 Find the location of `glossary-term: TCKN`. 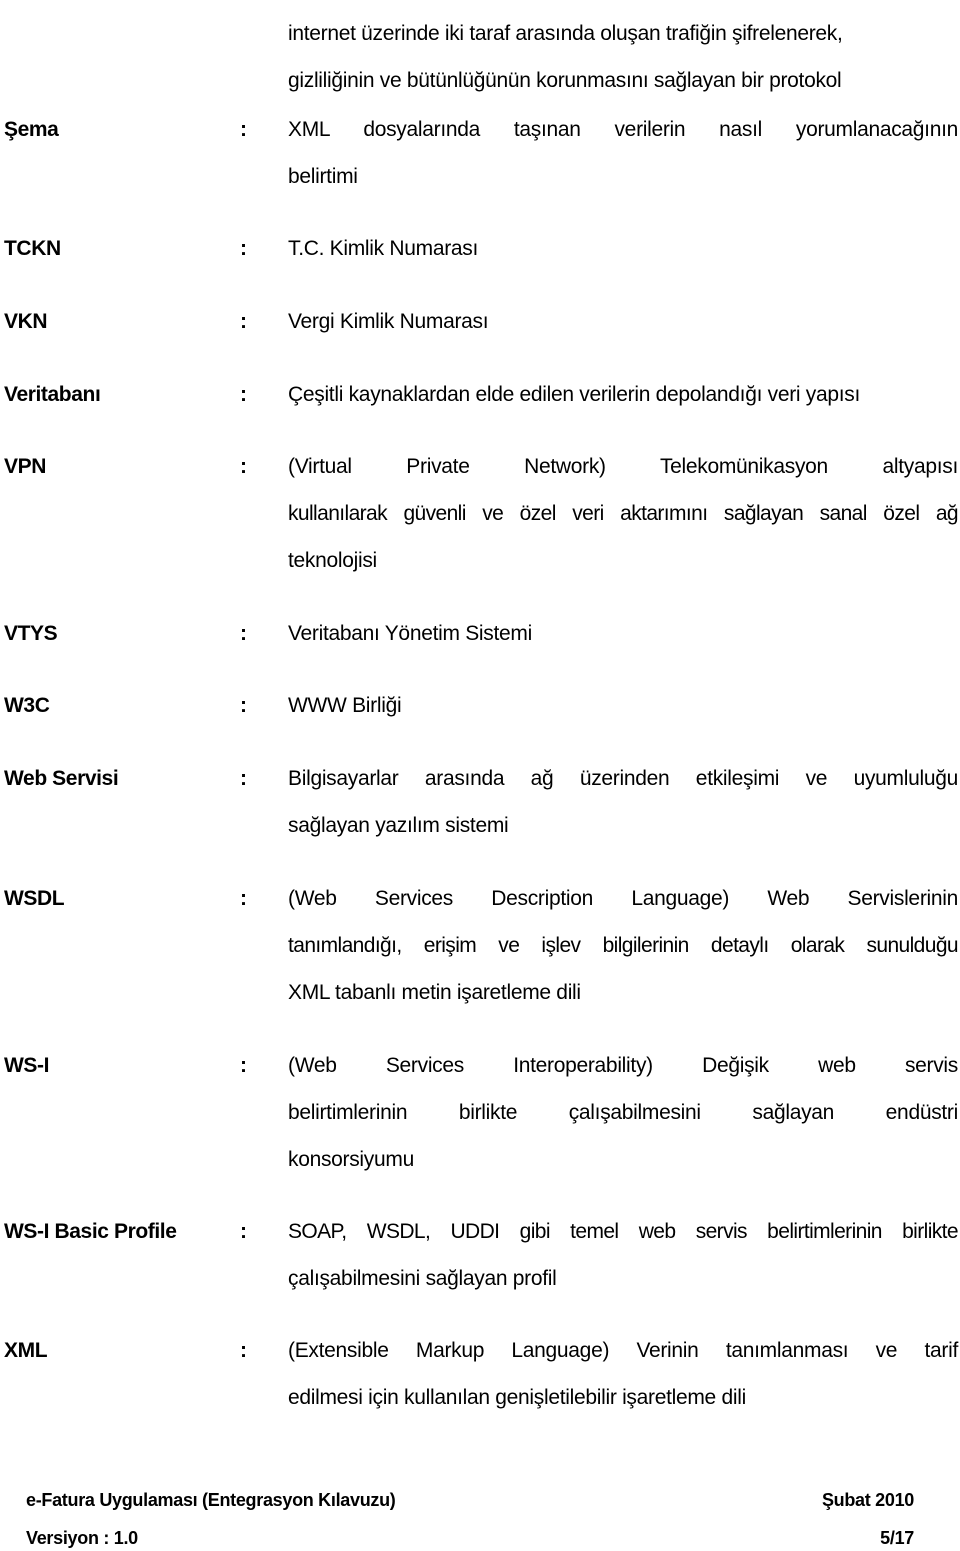

glossary-term: TCKN is located at coordinates (32, 248).